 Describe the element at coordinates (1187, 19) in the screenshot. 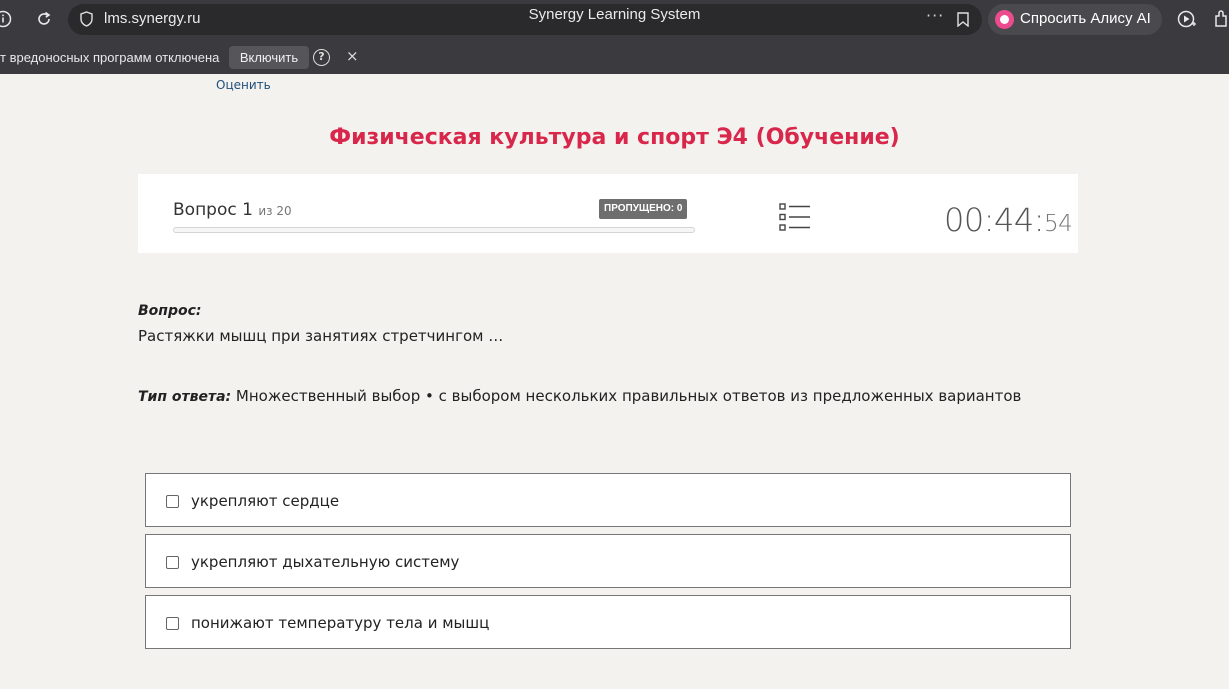

I see `media-play-icon` at that location.